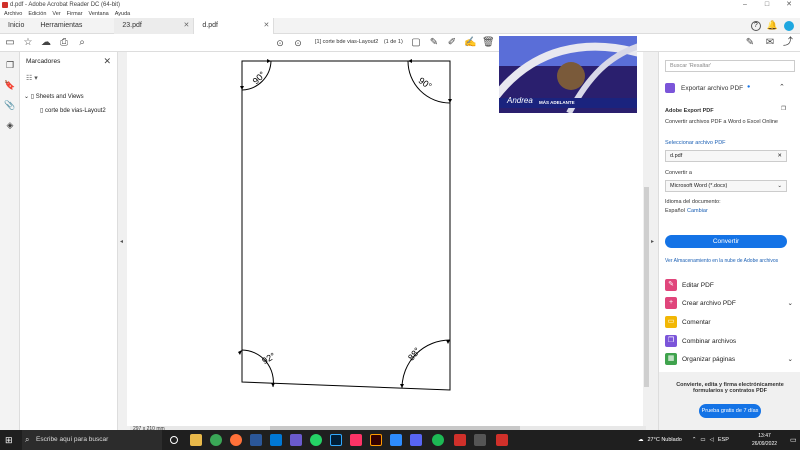 The image size is (800, 450). What do you see at coordinates (316, 440) in the screenshot?
I see `whatsapp-icon` at bounding box center [316, 440].